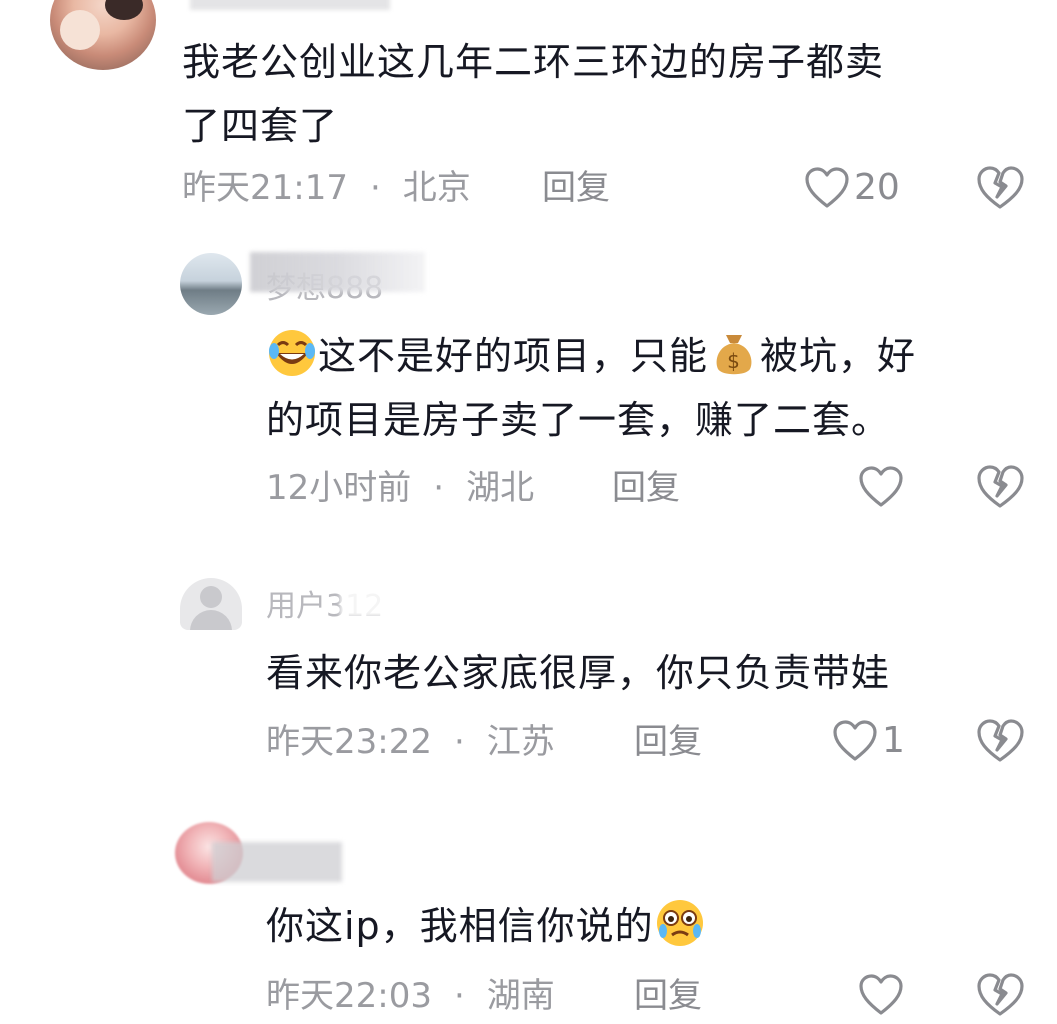 Image resolution: width=1057 pixels, height=1024 pixels. Describe the element at coordinates (893, 740) in the screenshot. I see `like-count: 1` at that location.